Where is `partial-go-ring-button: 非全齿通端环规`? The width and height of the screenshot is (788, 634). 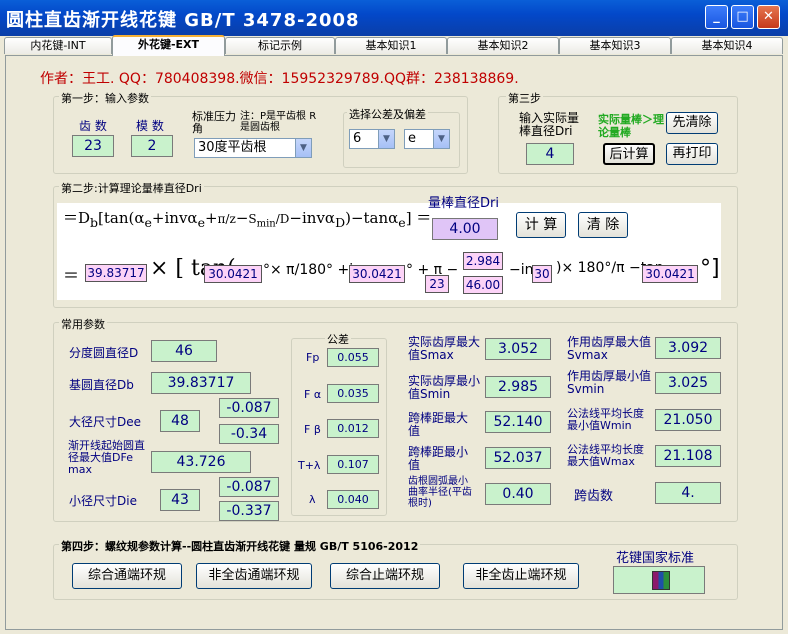
partial-go-ring-button: 非全齿通端环规 is located at coordinates (254, 576).